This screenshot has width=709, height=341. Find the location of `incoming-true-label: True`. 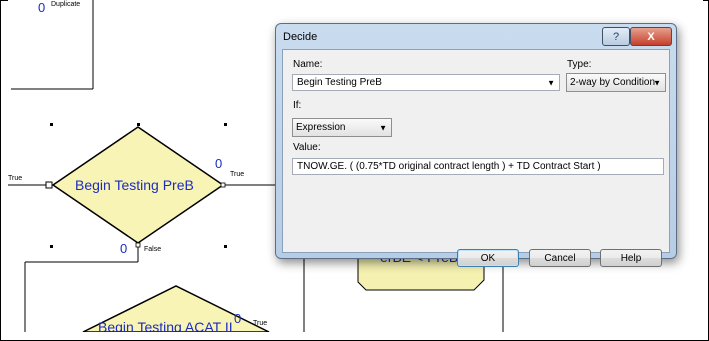

incoming-true-label: True is located at coordinates (15, 178).